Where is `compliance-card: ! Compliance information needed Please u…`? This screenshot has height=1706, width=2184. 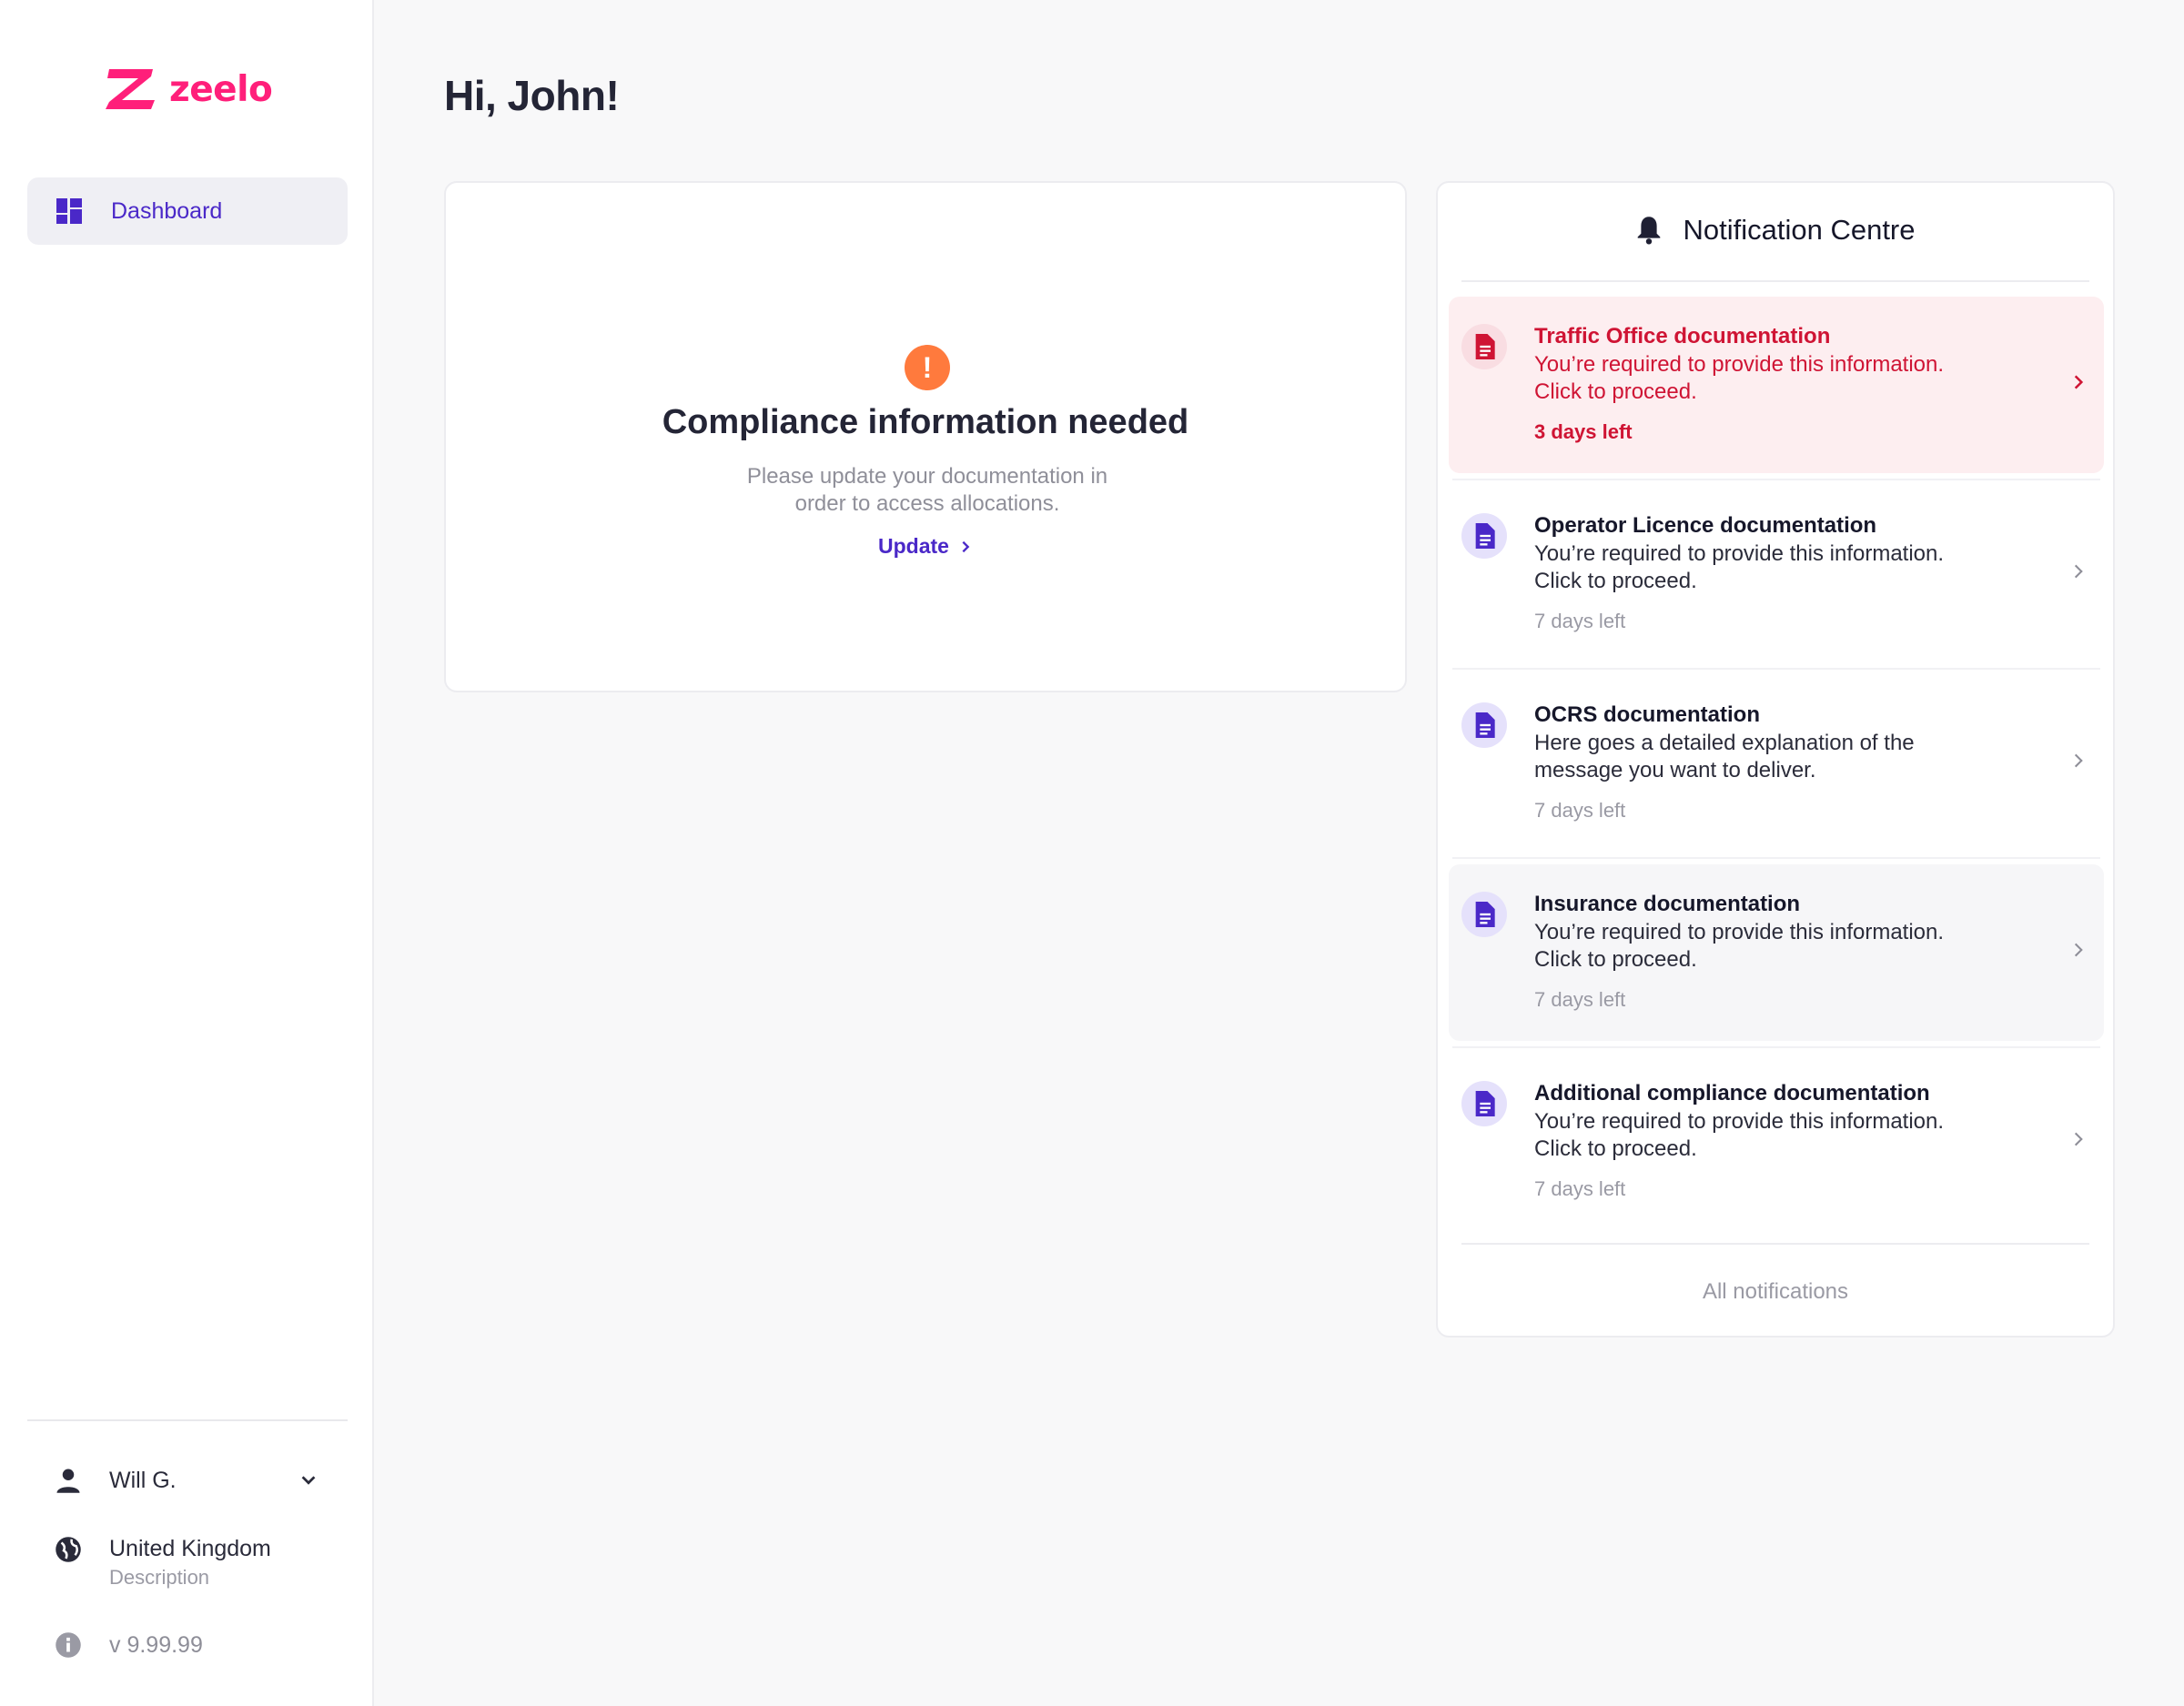
compliance-card: ! Compliance information needed Please u… is located at coordinates (926, 436).